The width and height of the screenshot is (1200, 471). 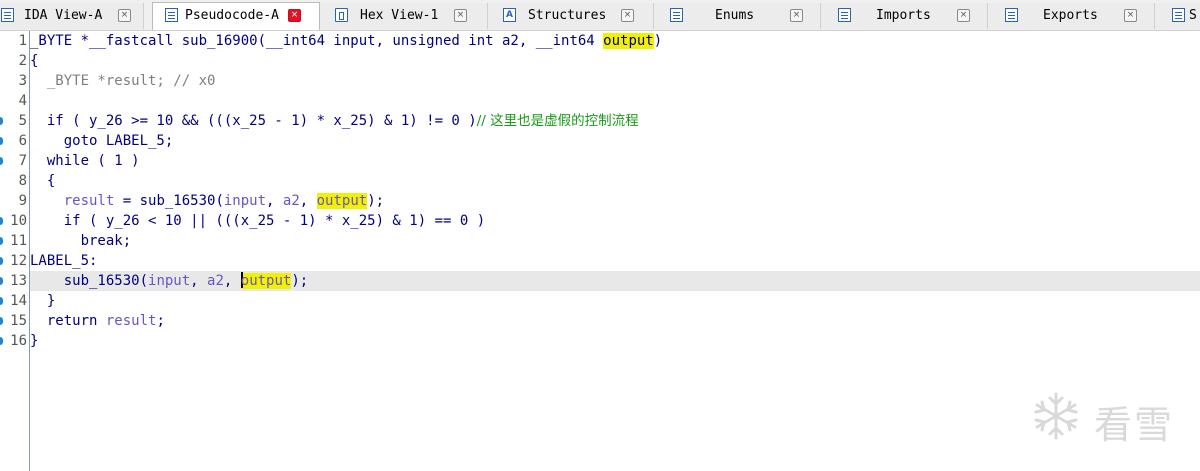 I want to click on watermark: 看雪, so click(x=1110, y=418).